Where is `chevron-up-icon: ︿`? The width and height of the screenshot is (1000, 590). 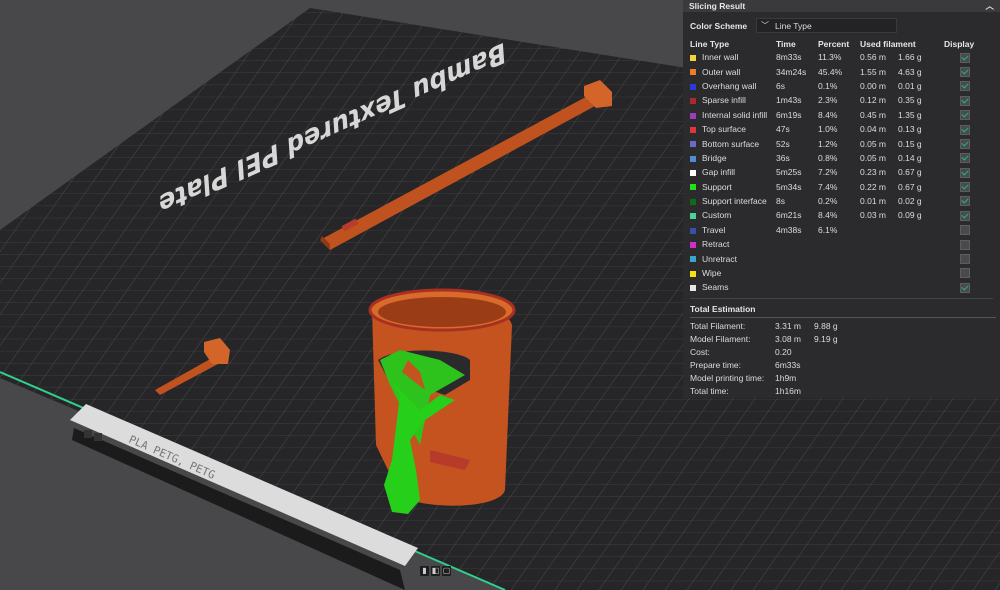 chevron-up-icon: ︿ is located at coordinates (989, 6).